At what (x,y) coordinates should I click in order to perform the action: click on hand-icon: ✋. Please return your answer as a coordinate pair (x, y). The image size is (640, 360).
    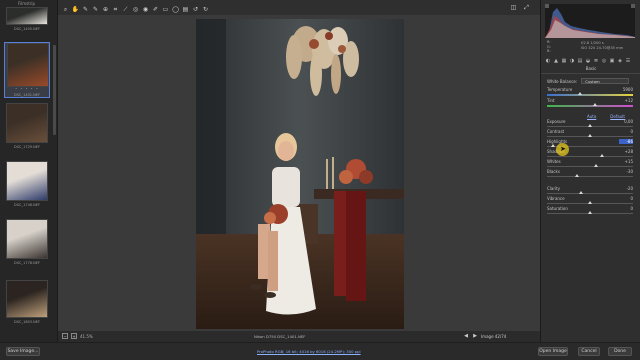
    Looking at the image, I should click on (75, 9).